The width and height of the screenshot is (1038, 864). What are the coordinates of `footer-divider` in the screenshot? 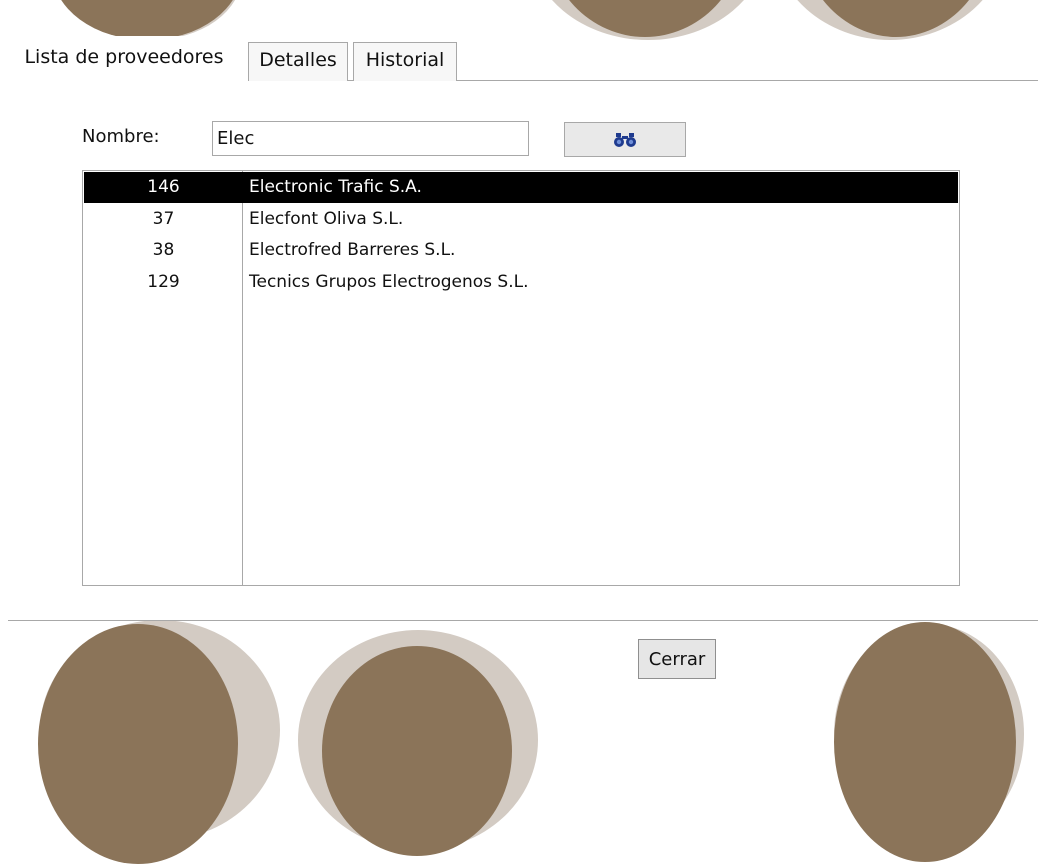 It's located at (523, 620).